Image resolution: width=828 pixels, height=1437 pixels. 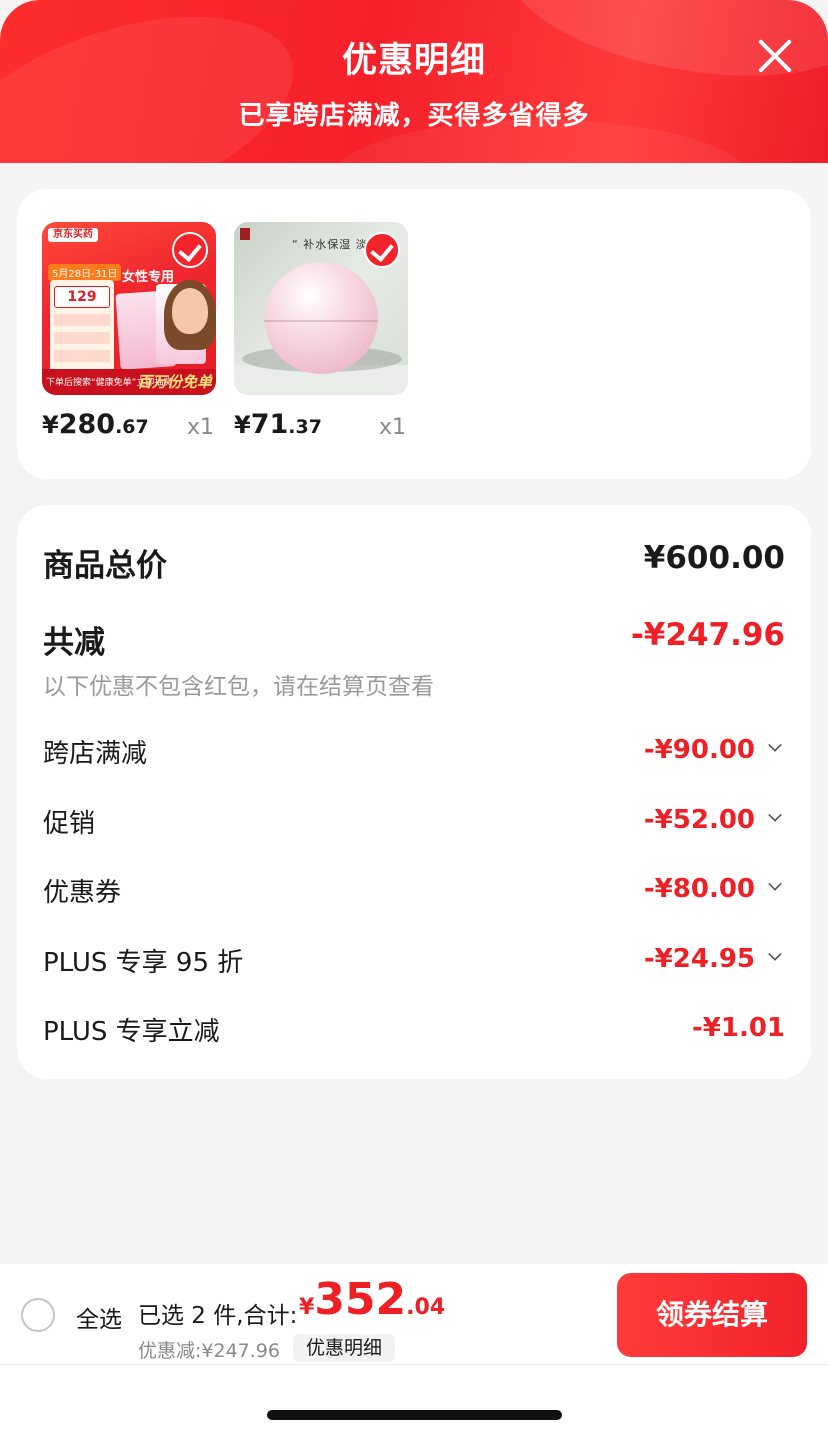 What do you see at coordinates (174, 382) in the screenshot?
I see `product-thumb-footer-badge: 百万份免单` at bounding box center [174, 382].